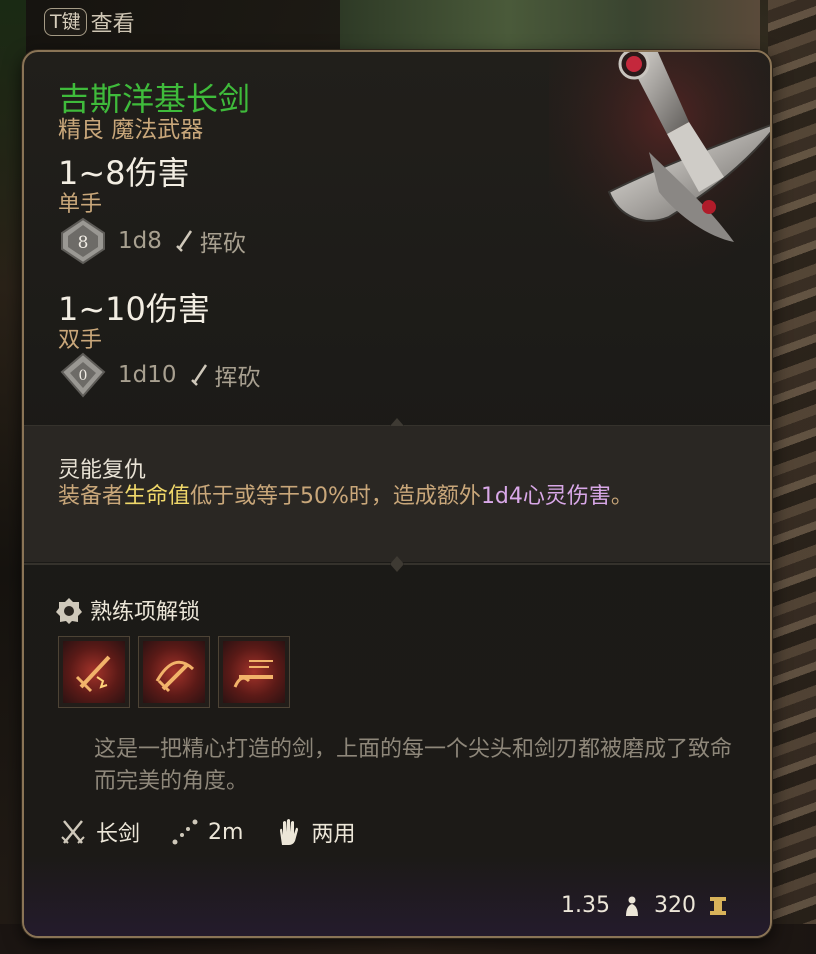 Image resolution: width=816 pixels, height=954 pixels. Describe the element at coordinates (333, 834) in the screenshot. I see `weapon-hands-label: 两用` at that location.